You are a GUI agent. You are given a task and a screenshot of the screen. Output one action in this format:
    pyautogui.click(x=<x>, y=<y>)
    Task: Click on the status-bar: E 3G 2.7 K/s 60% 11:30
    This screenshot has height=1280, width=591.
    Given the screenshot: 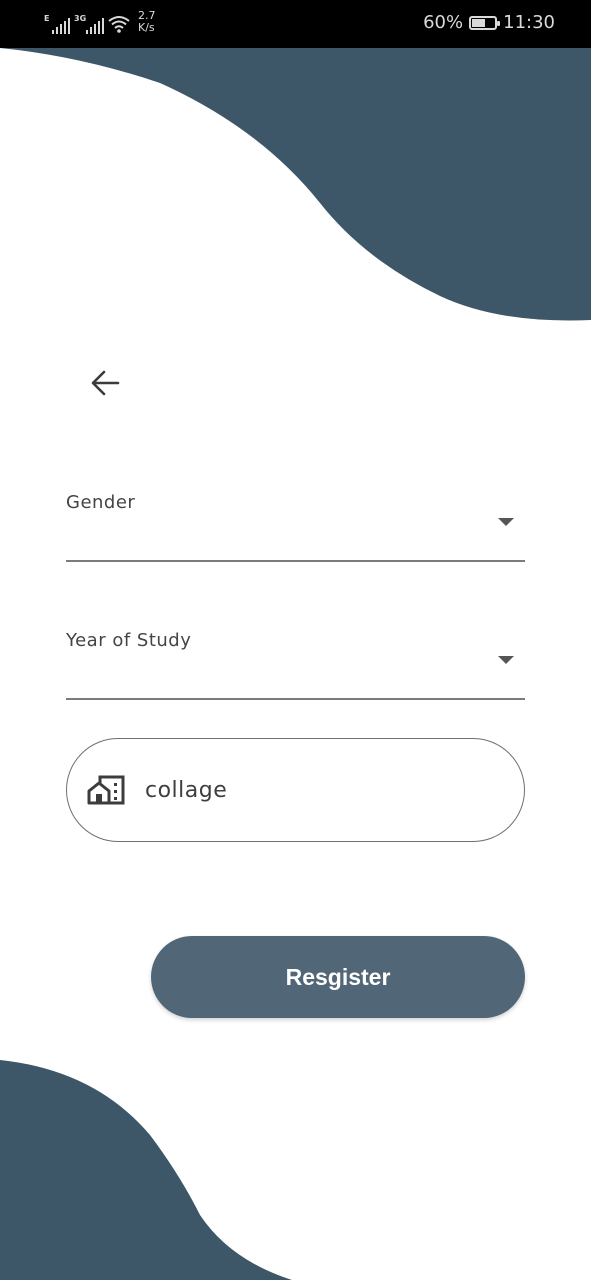 What is the action you would take?
    pyautogui.click(x=295, y=24)
    